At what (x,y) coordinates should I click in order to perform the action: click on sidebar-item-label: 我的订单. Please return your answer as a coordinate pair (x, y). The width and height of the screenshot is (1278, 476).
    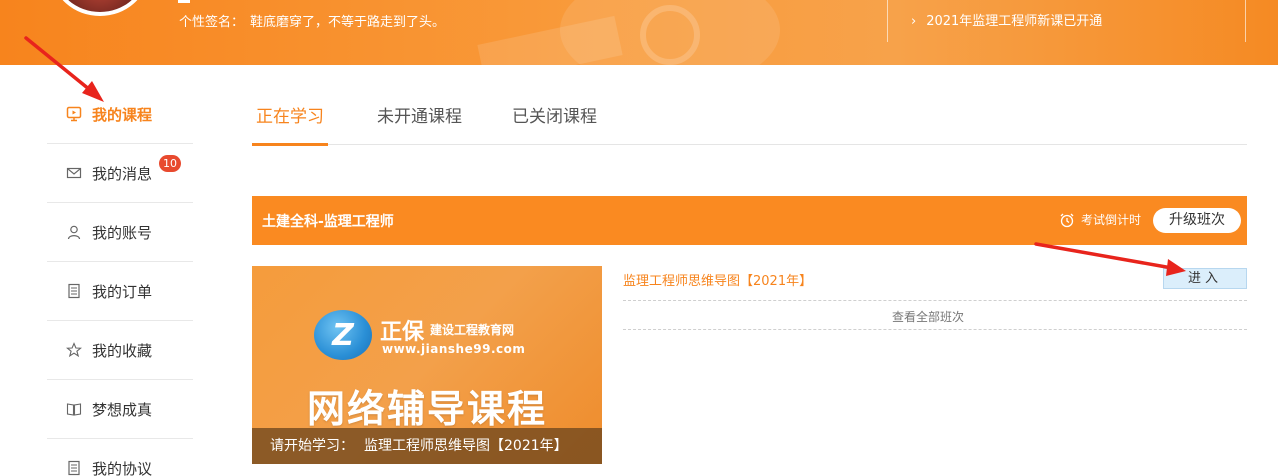
    Looking at the image, I should click on (122, 291).